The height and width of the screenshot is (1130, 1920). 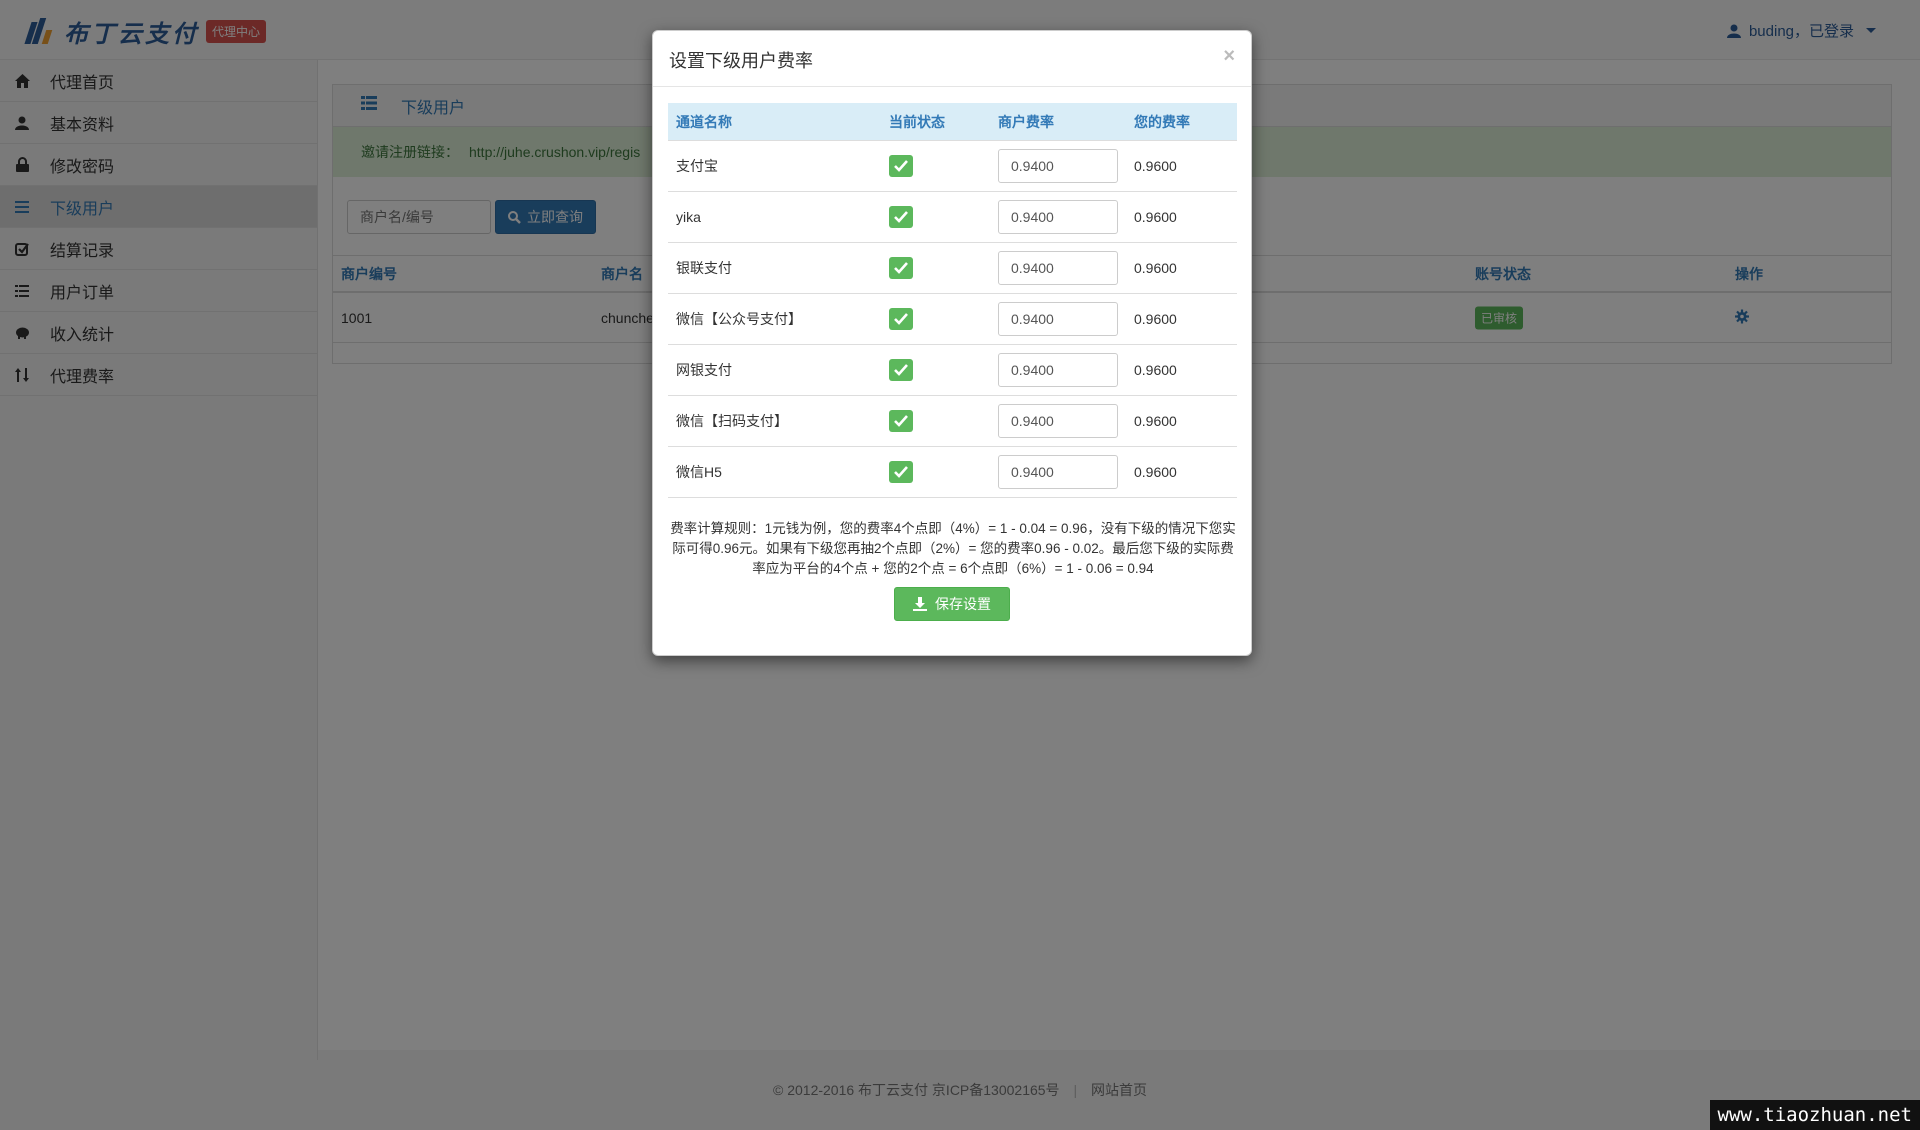 I want to click on rate-row: 微信H5 0.9600, so click(x=952, y=472).